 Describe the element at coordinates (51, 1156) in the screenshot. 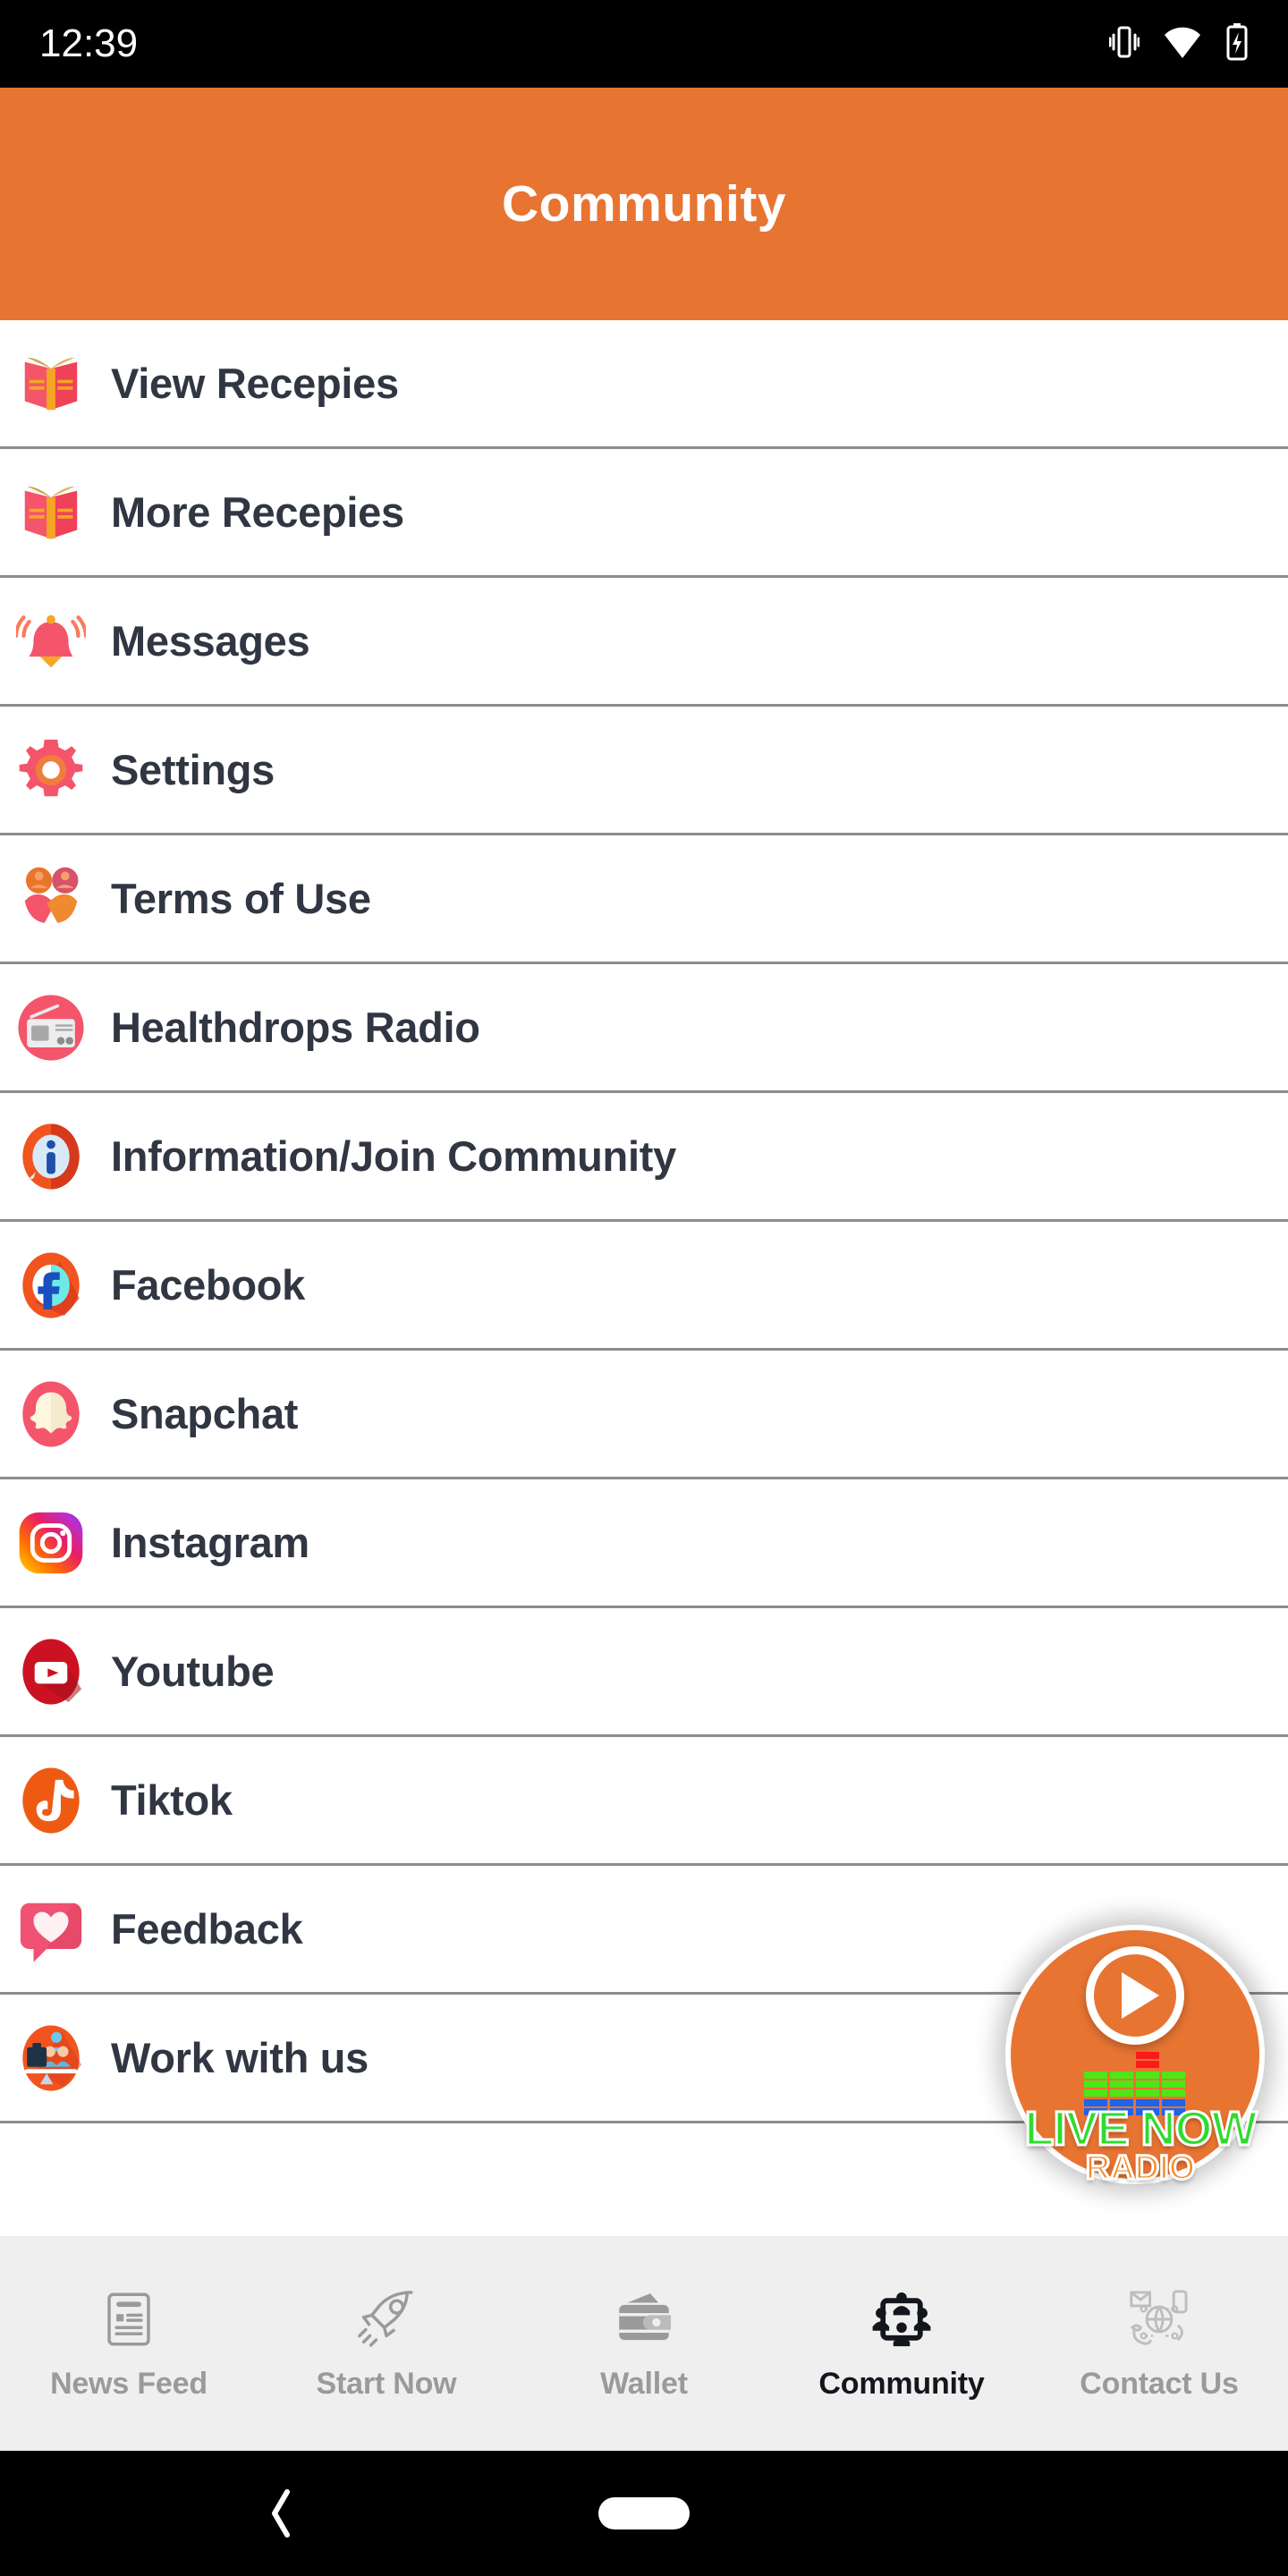

I see `info-circle-icon` at that location.